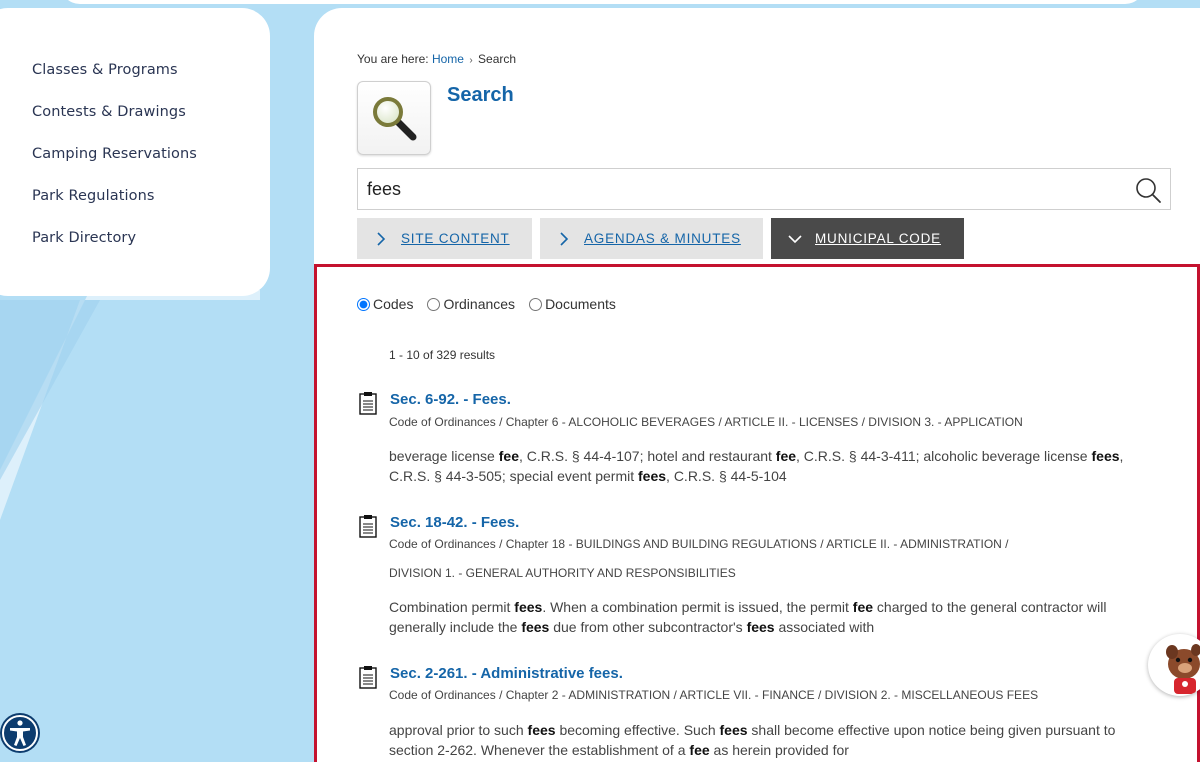 Image resolution: width=1200 pixels, height=762 pixels. Describe the element at coordinates (151, 165) in the screenshot. I see `sidebar-item-camping-reservations: Camping Reservations` at that location.